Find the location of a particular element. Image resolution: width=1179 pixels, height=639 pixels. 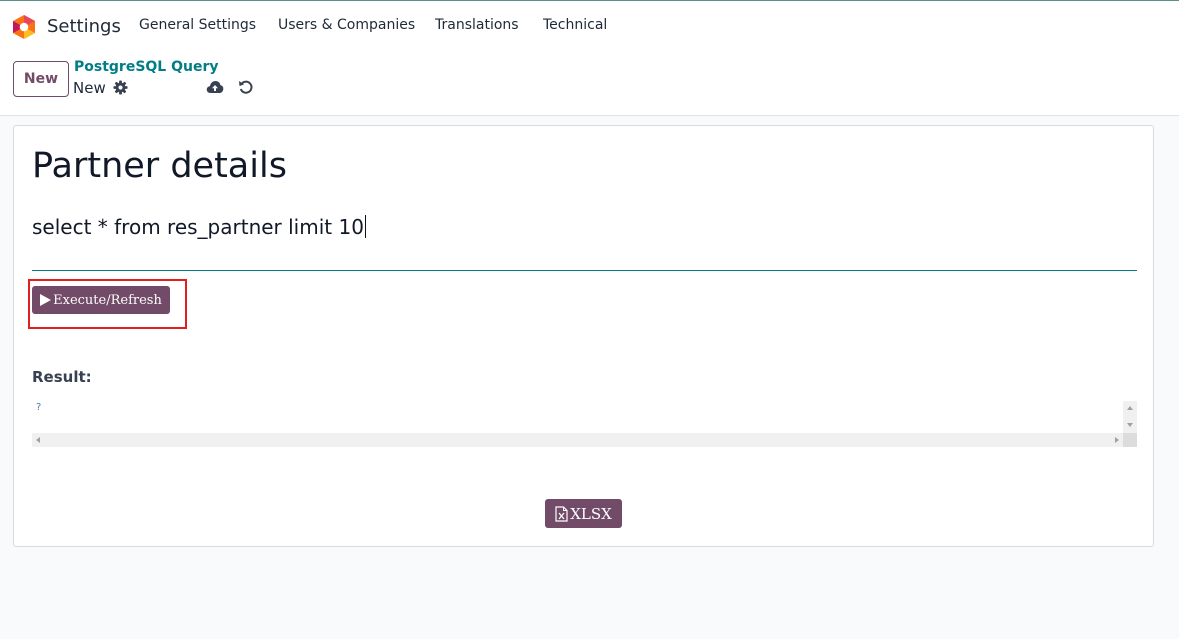

execute-refresh-button: Execute/Refresh is located at coordinates (101, 300).